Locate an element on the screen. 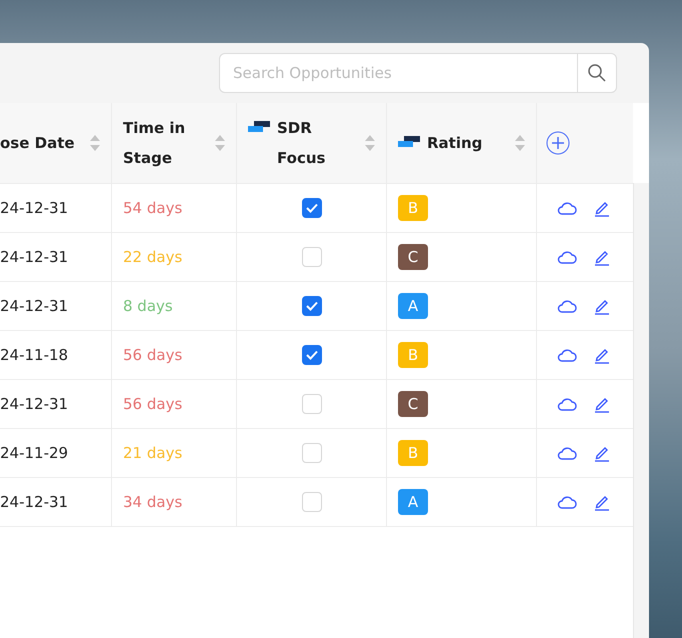  days-text: 21 days is located at coordinates (152, 453).